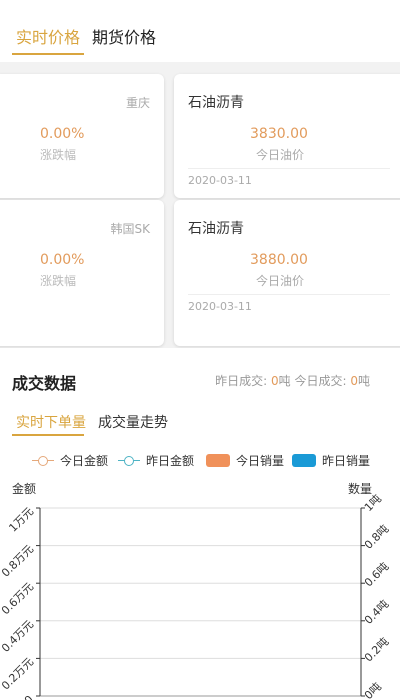 The width and height of the screenshot is (400, 700). What do you see at coordinates (48, 38) in the screenshot?
I see `tab-realtime-price: 实时价格` at bounding box center [48, 38].